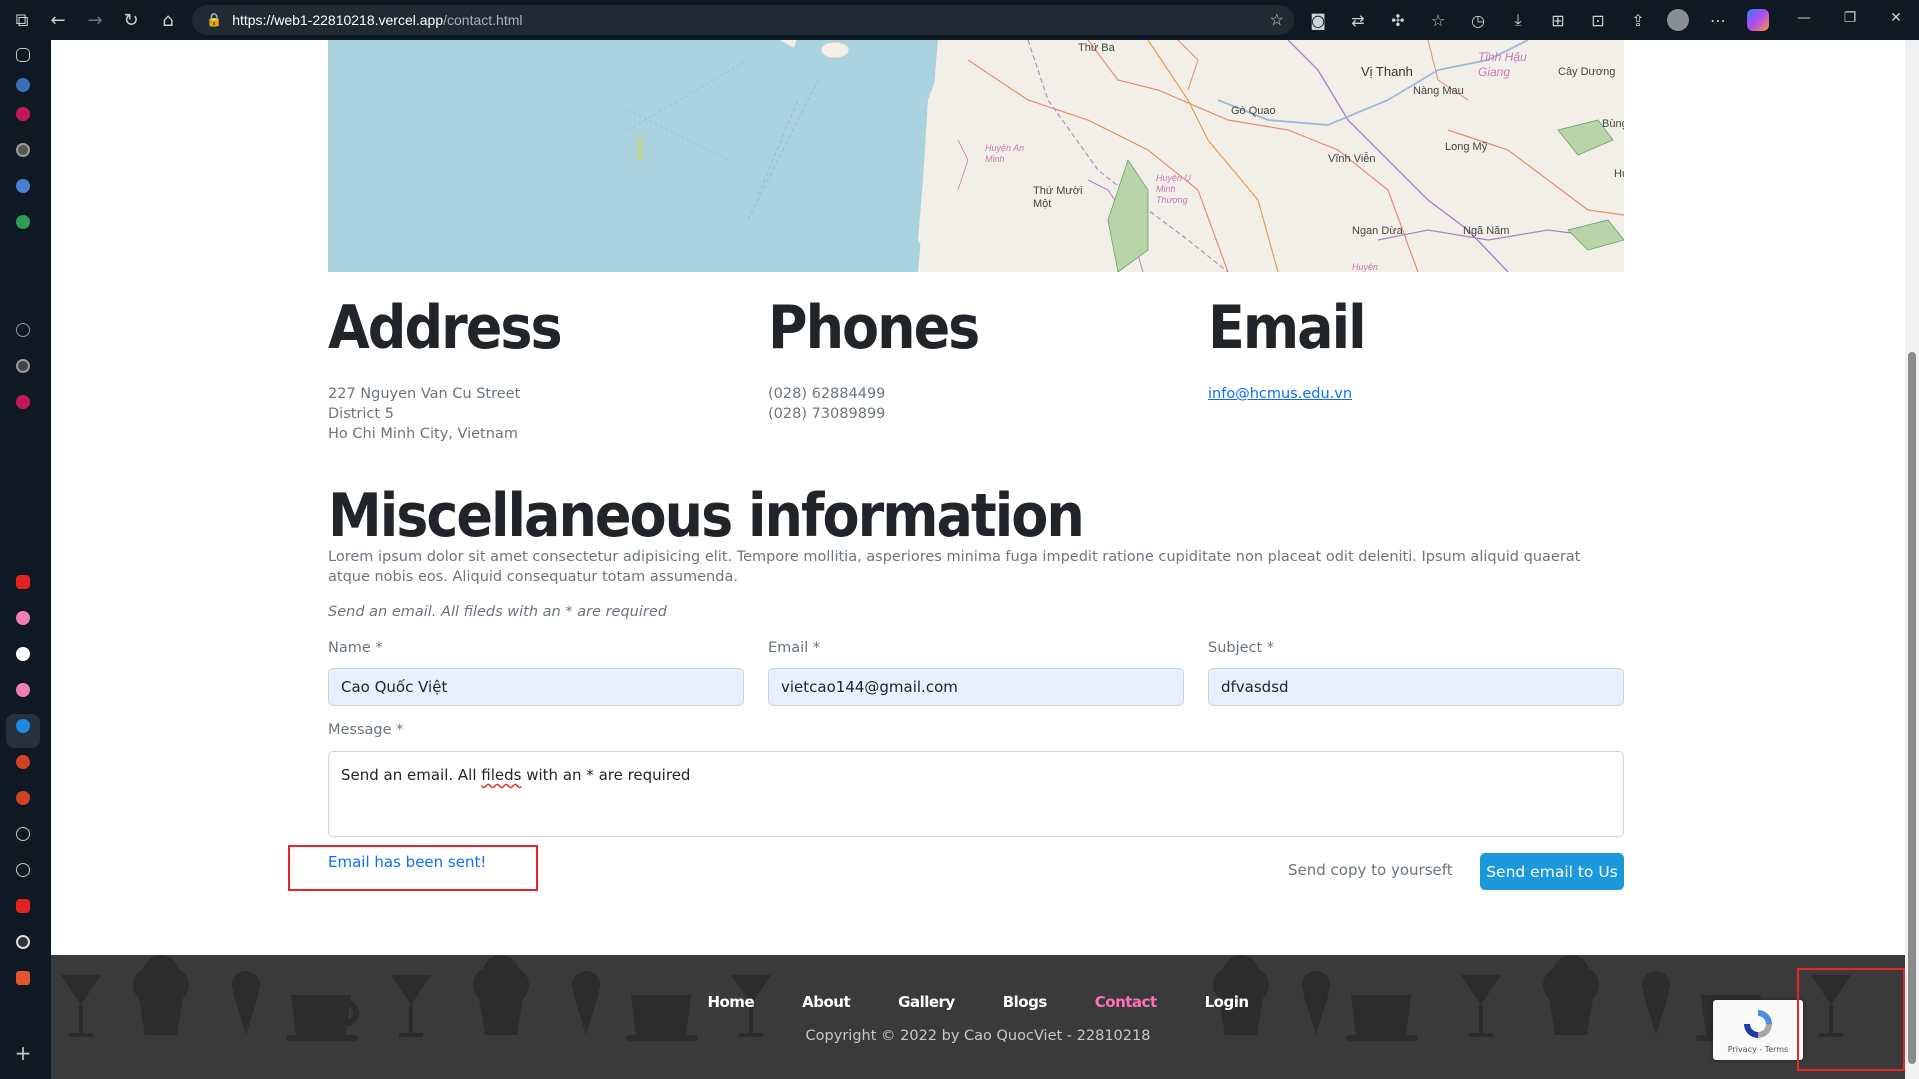 This screenshot has height=1079, width=1919. What do you see at coordinates (1241, 648) in the screenshot?
I see `subject-label: Subject *` at bounding box center [1241, 648].